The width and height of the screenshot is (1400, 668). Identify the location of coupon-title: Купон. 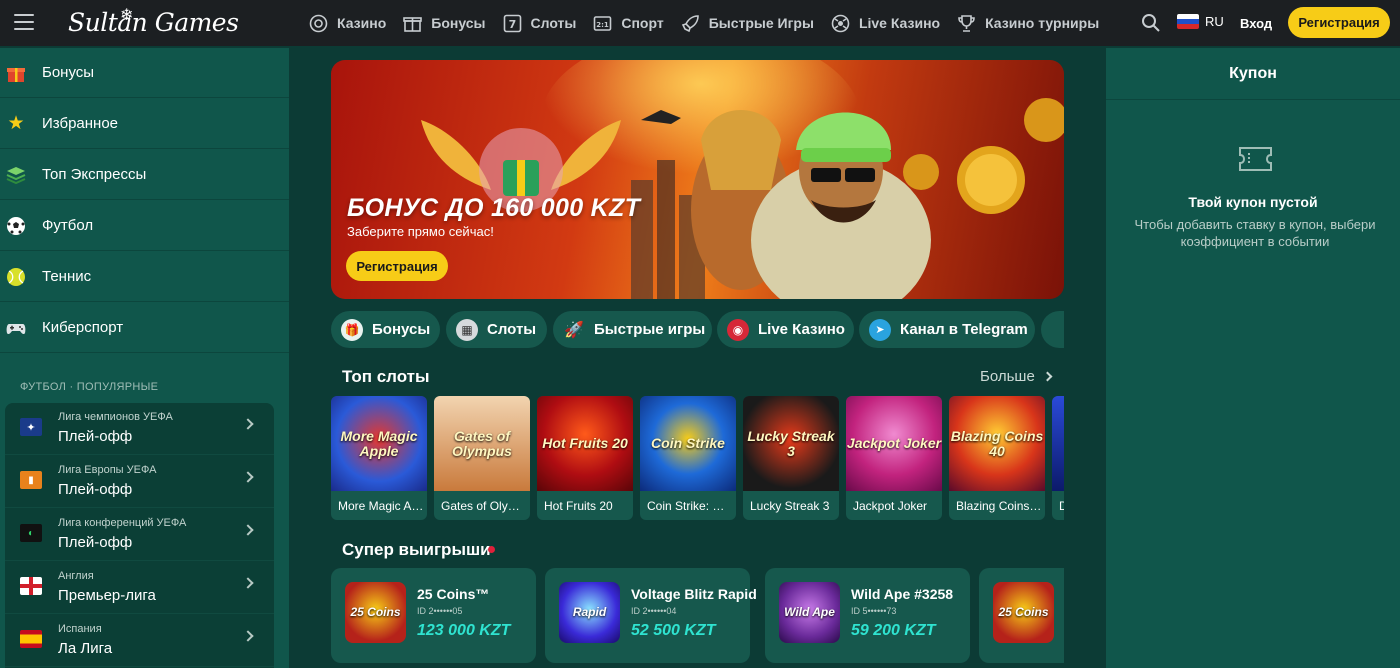
(1253, 74).